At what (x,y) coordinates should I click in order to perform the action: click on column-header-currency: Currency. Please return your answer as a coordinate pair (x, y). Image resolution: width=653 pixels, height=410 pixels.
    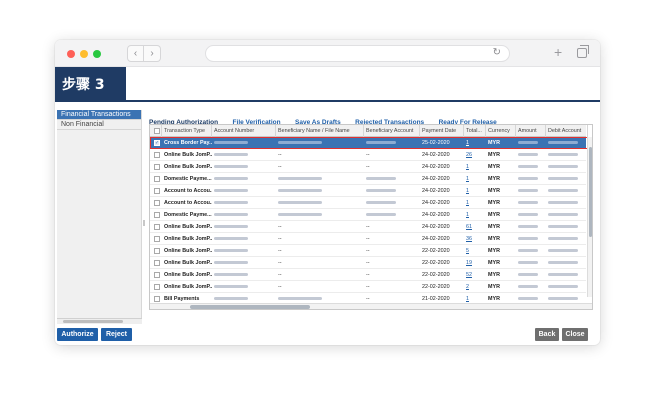
    Looking at the image, I should click on (501, 131).